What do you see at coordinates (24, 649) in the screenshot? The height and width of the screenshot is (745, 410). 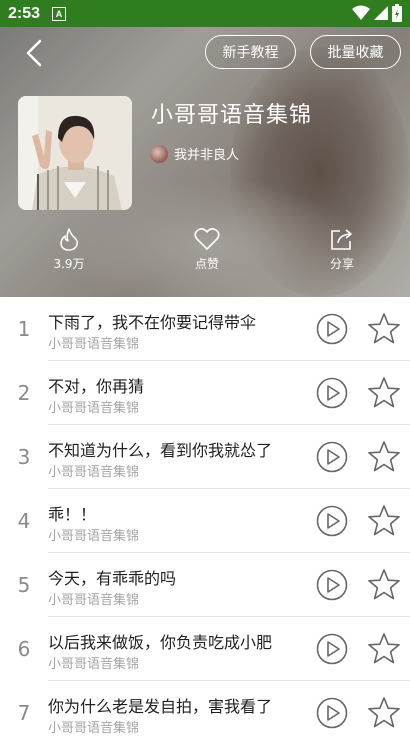 I see `track-number: 6` at bounding box center [24, 649].